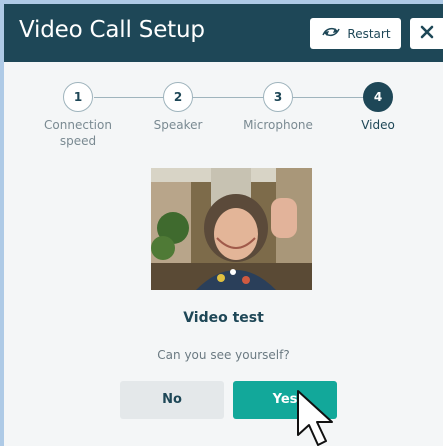 This screenshot has width=443, height=446. I want to click on dialog-title: Video Call Setup, so click(112, 30).